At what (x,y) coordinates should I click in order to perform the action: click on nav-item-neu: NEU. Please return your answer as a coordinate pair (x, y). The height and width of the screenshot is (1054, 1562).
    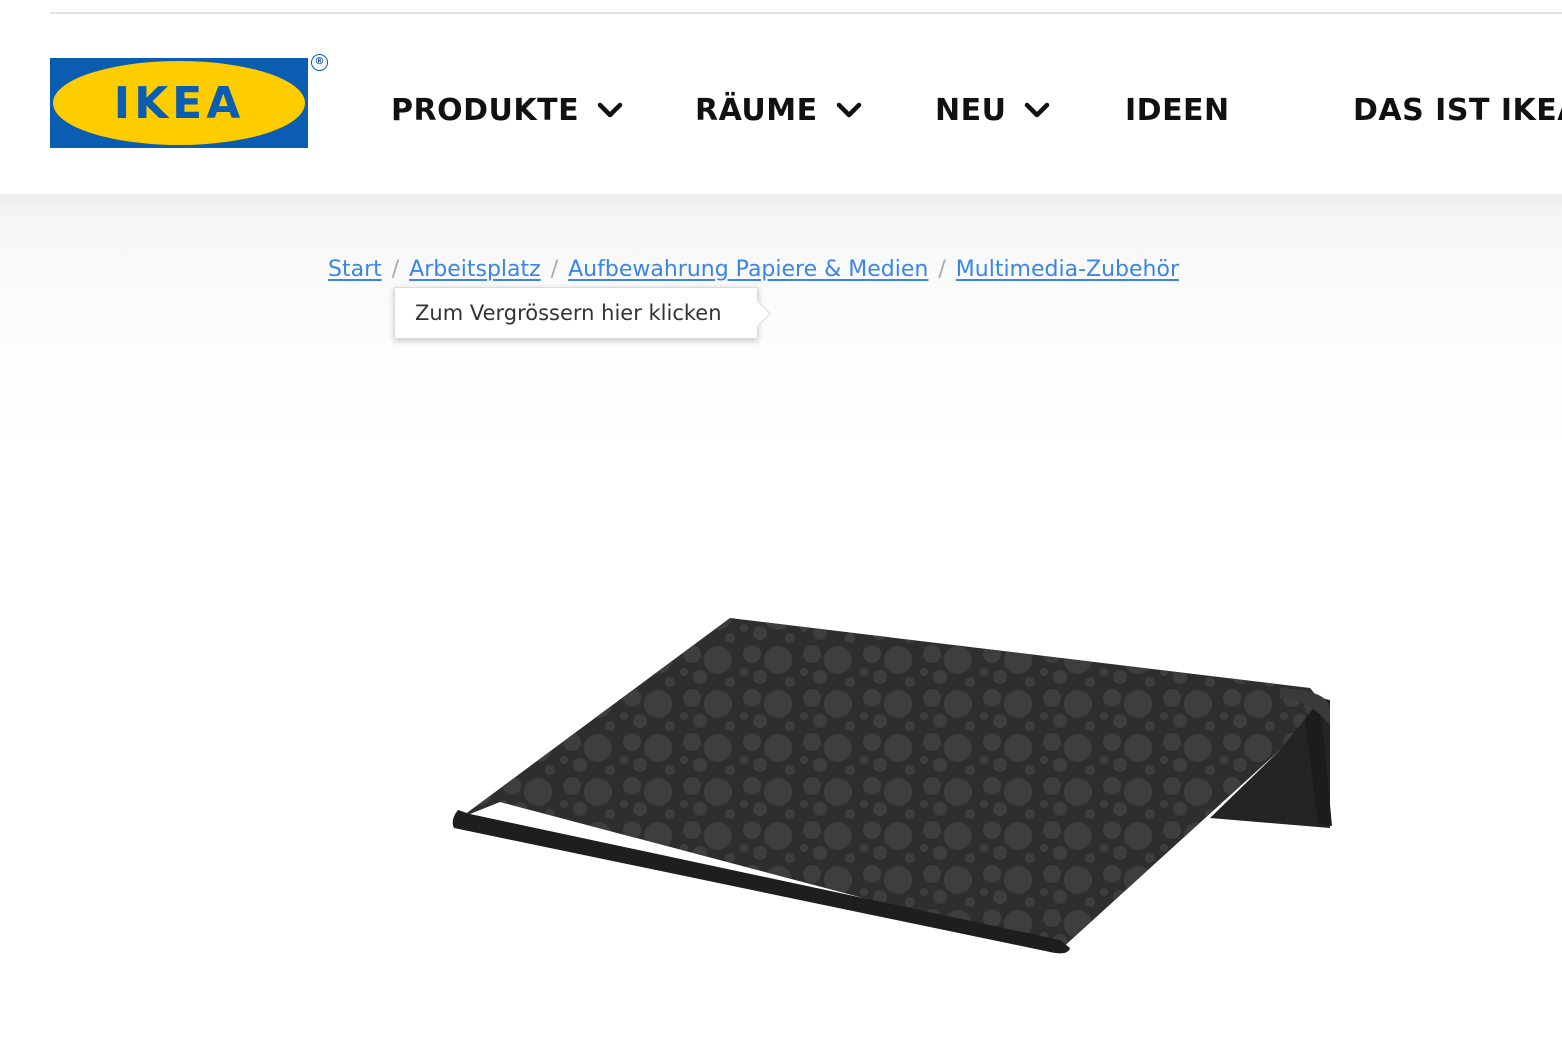
    Looking at the image, I should click on (992, 110).